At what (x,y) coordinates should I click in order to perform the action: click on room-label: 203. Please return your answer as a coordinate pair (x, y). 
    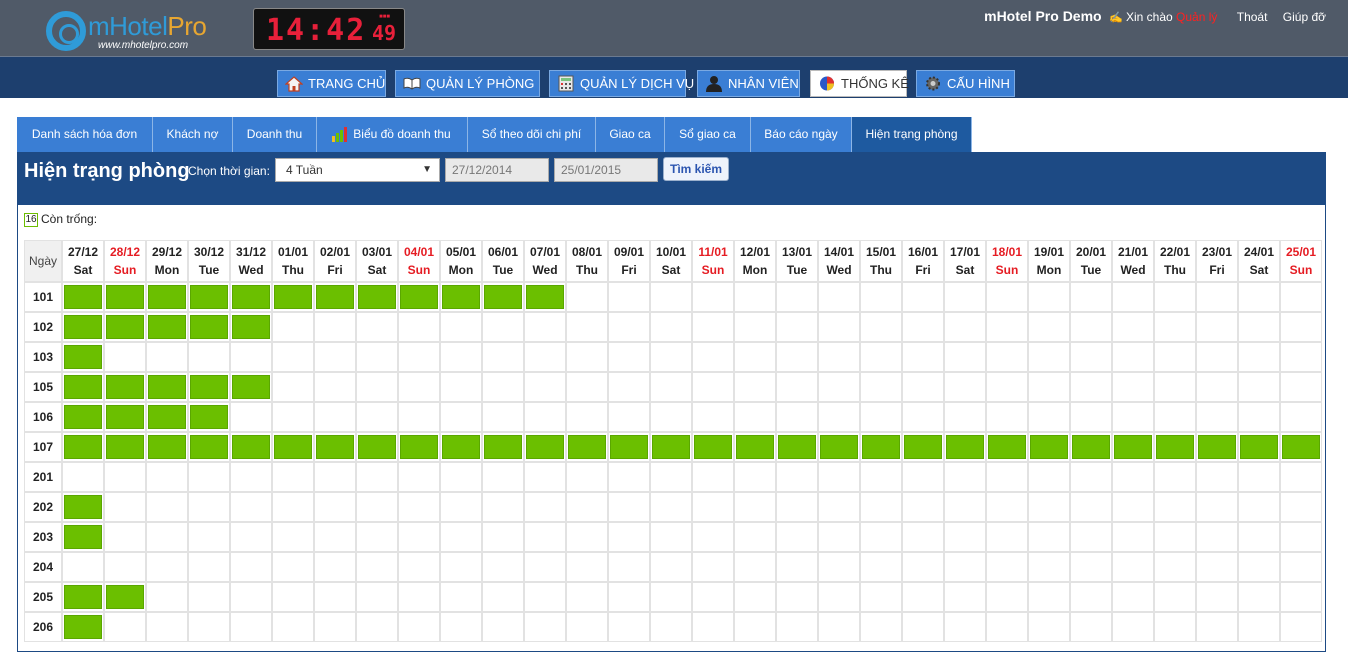
    Looking at the image, I should click on (43, 537).